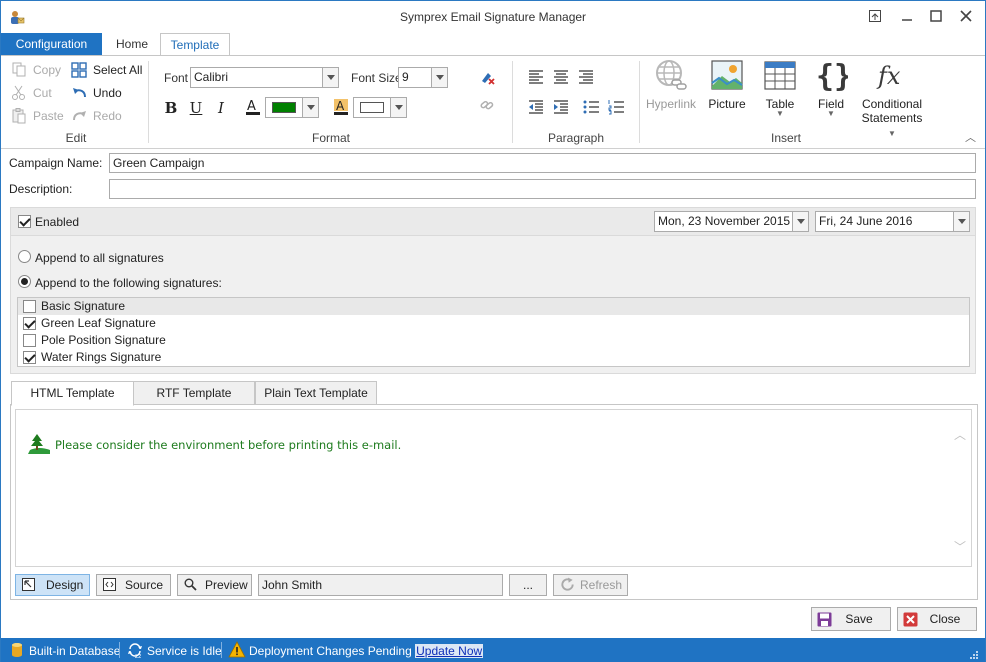 The width and height of the screenshot is (986, 662). Describe the element at coordinates (561, 107) in the screenshot. I see `indent-icon` at that location.